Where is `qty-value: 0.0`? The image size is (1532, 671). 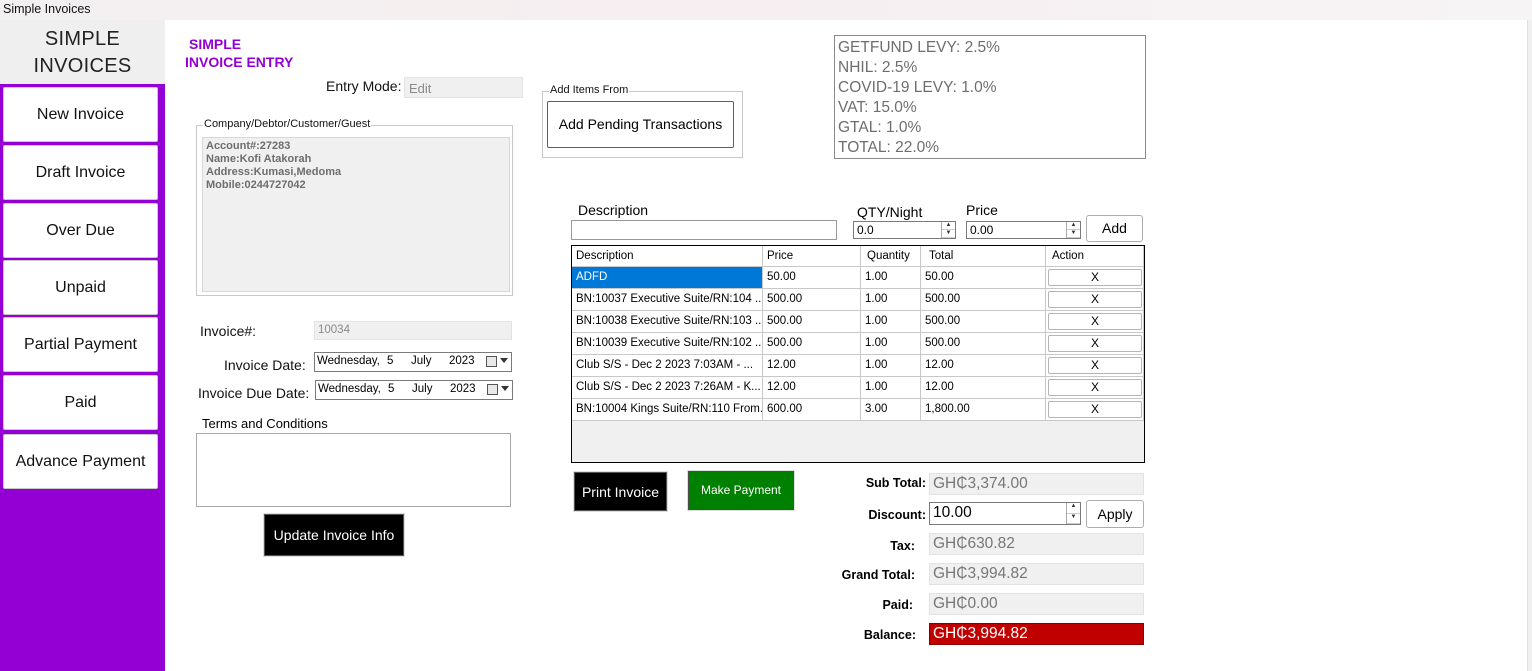 qty-value: 0.0 is located at coordinates (865, 230).